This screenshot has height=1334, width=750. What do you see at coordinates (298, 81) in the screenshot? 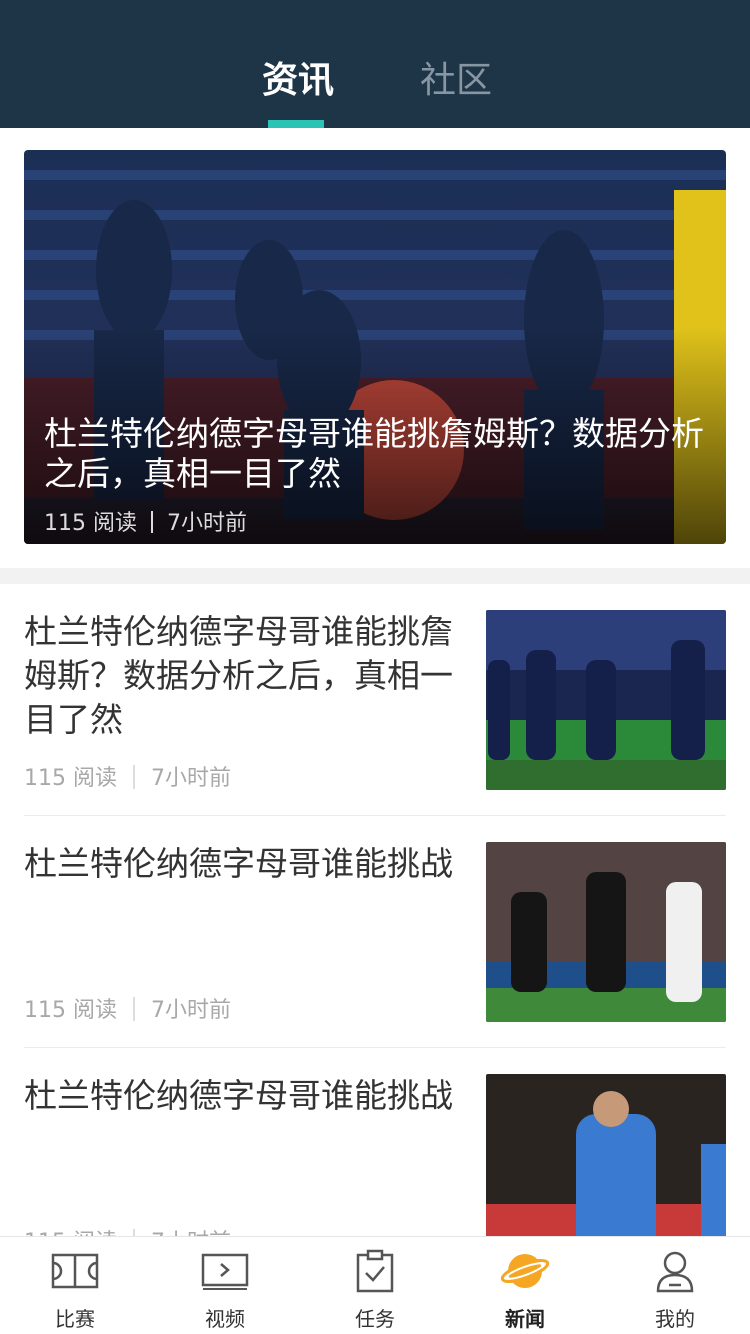
I see `tab-news: 资讯` at bounding box center [298, 81].